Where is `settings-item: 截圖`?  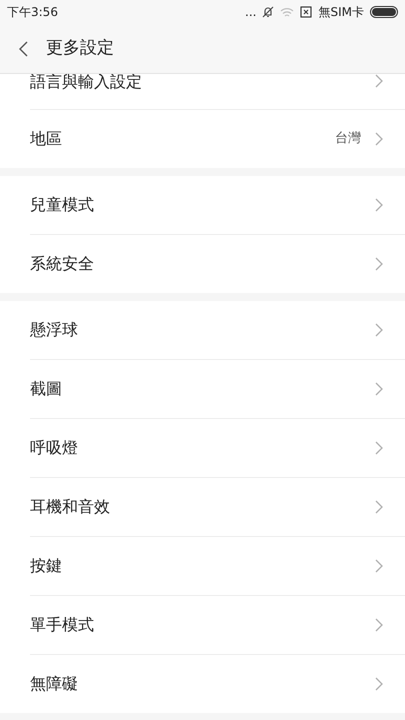
settings-item: 截圖 is located at coordinates (217, 389).